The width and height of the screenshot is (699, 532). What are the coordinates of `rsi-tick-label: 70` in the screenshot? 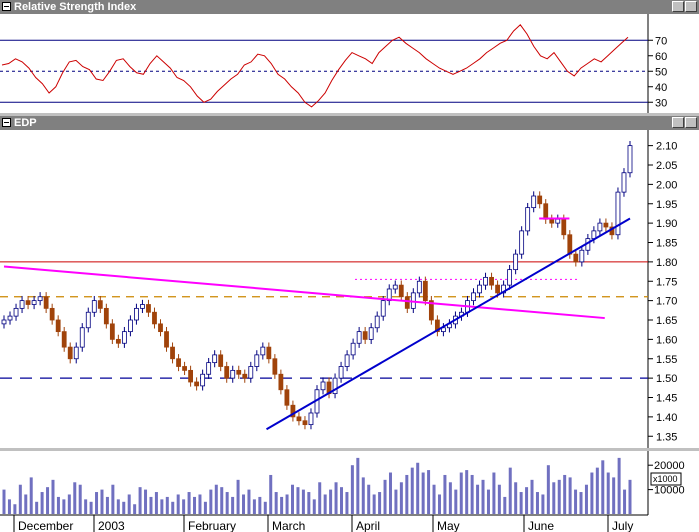 It's located at (661, 41).